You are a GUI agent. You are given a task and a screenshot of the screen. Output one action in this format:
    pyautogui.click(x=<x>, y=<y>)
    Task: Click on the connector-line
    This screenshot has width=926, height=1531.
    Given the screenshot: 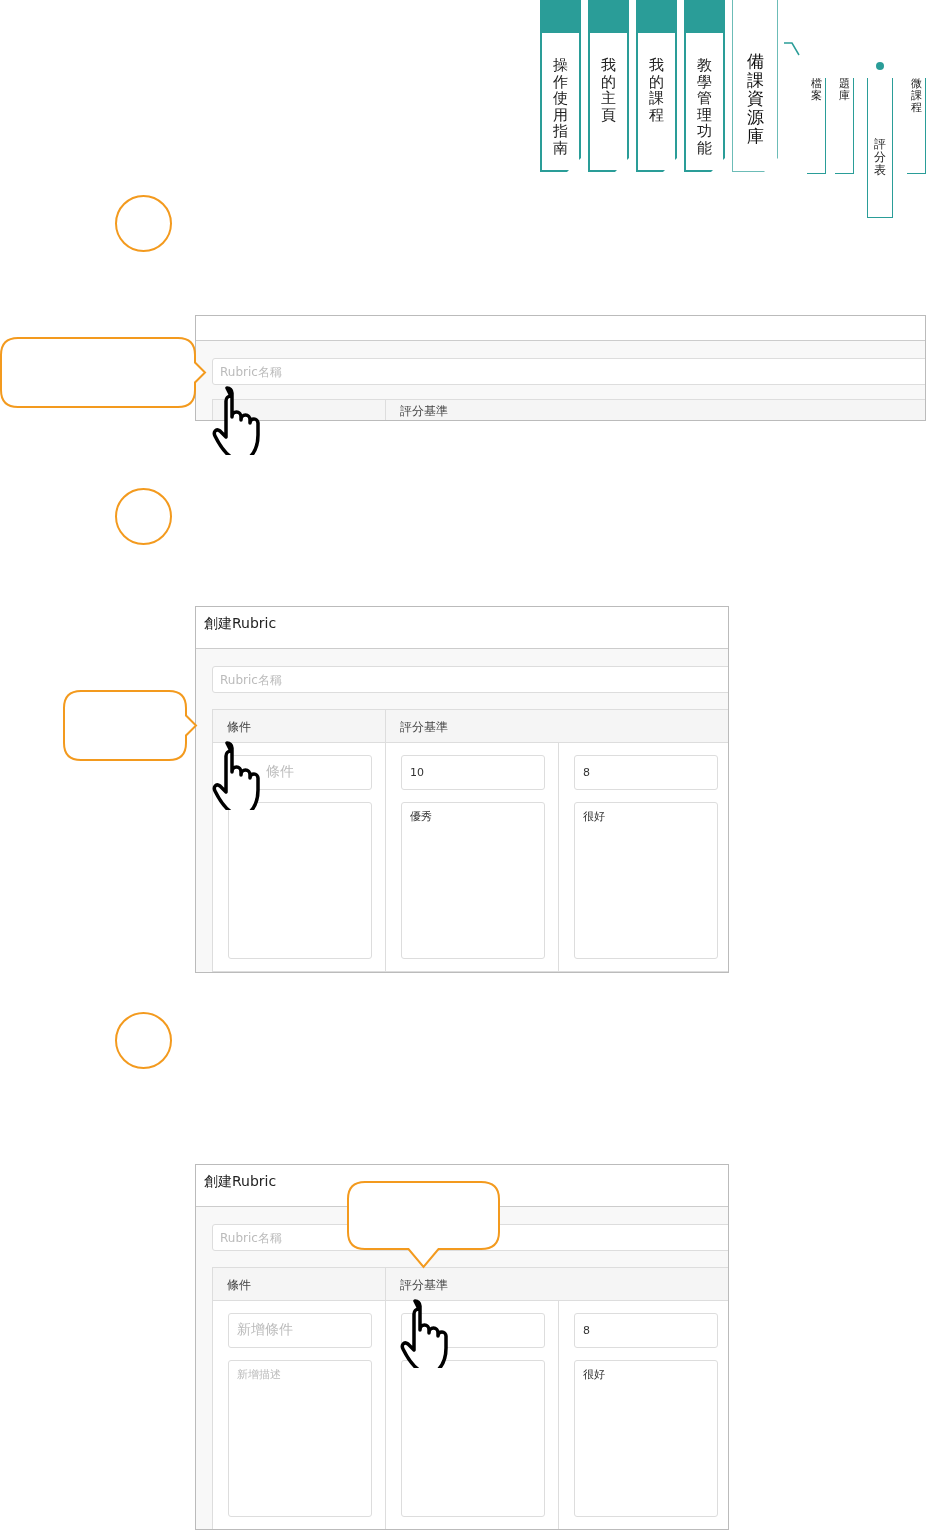 What is the action you would take?
    pyautogui.click(x=792, y=49)
    